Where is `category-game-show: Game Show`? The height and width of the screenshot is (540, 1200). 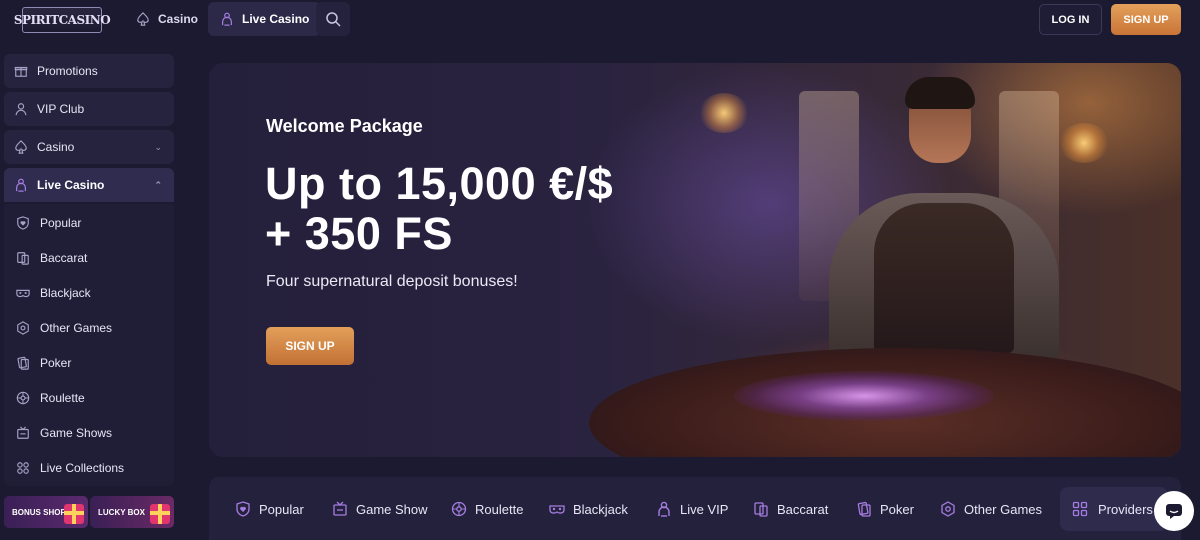 category-game-show: Game Show is located at coordinates (380, 509).